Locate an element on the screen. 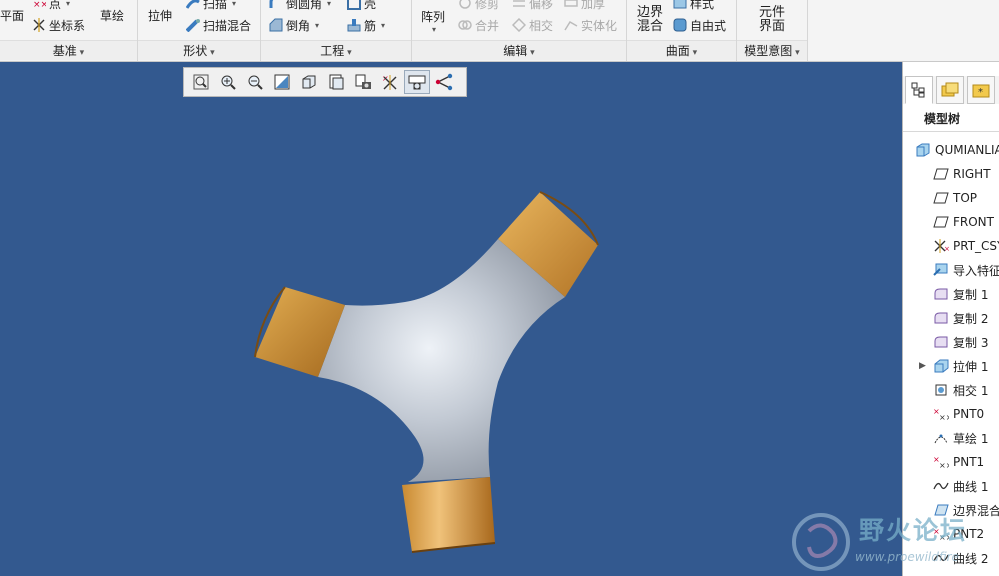 This screenshot has width=999, height=576. view-manager-icon is located at coordinates (363, 82).